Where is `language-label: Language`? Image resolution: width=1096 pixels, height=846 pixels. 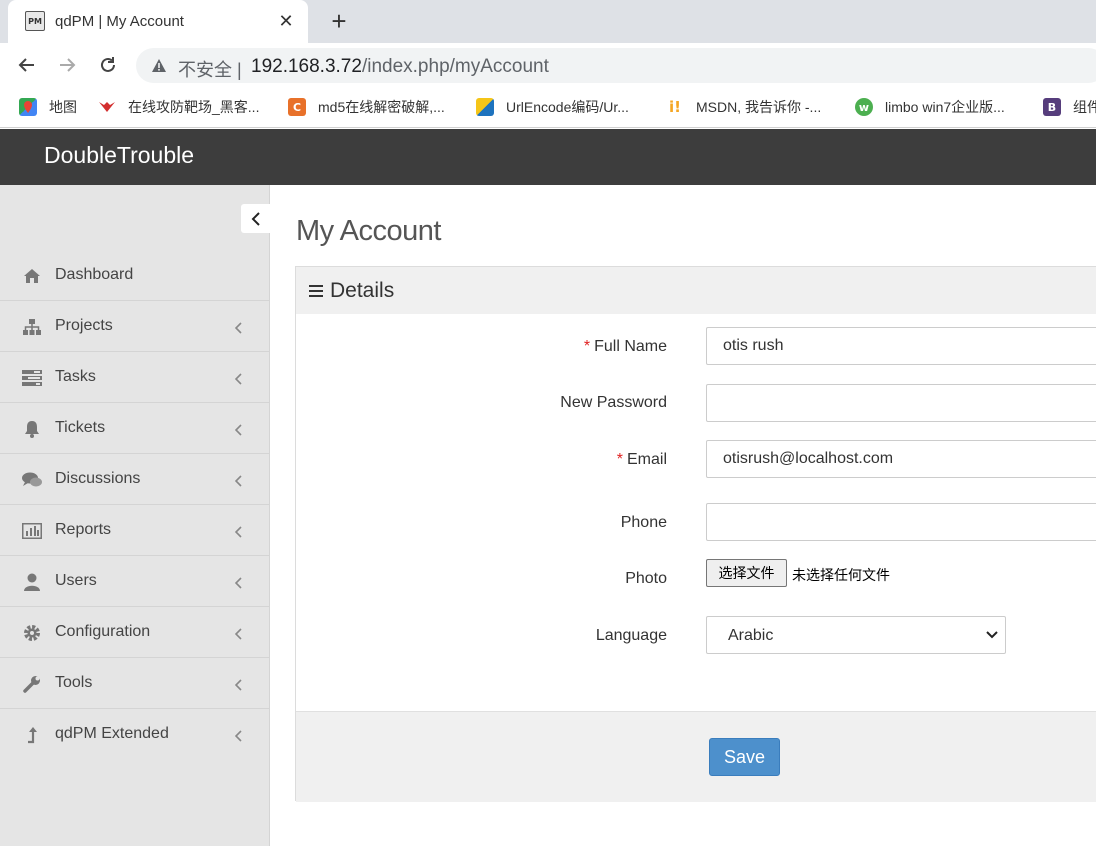 language-label: Language is located at coordinates (631, 635).